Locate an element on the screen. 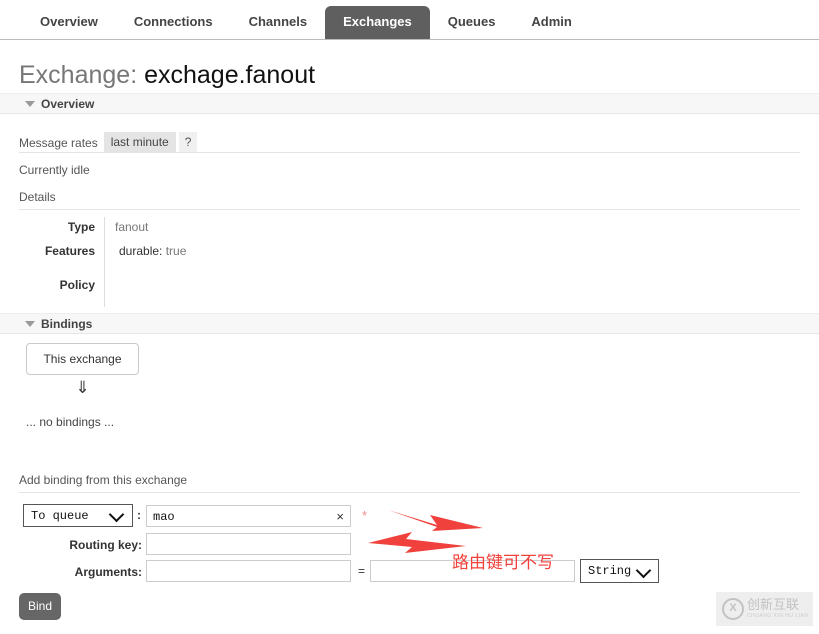  details-label: Details is located at coordinates (37, 197).